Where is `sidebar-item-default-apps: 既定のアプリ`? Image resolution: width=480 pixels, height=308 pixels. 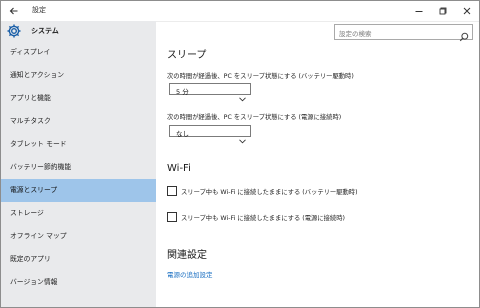 sidebar-item-default-apps: 既定のアプリ is located at coordinates (78, 259).